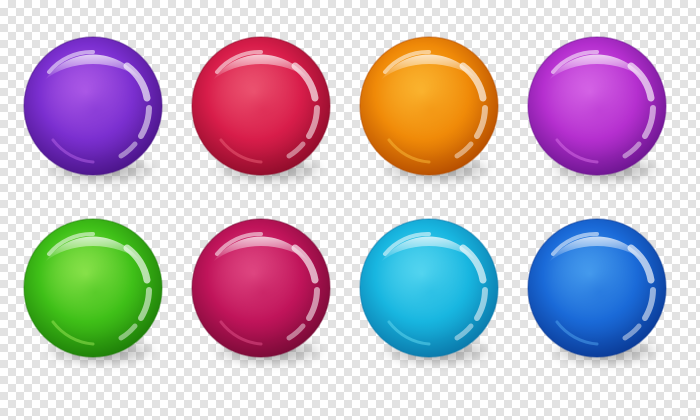 The image size is (700, 420). I want to click on glossy-ball-orange, so click(429, 106).